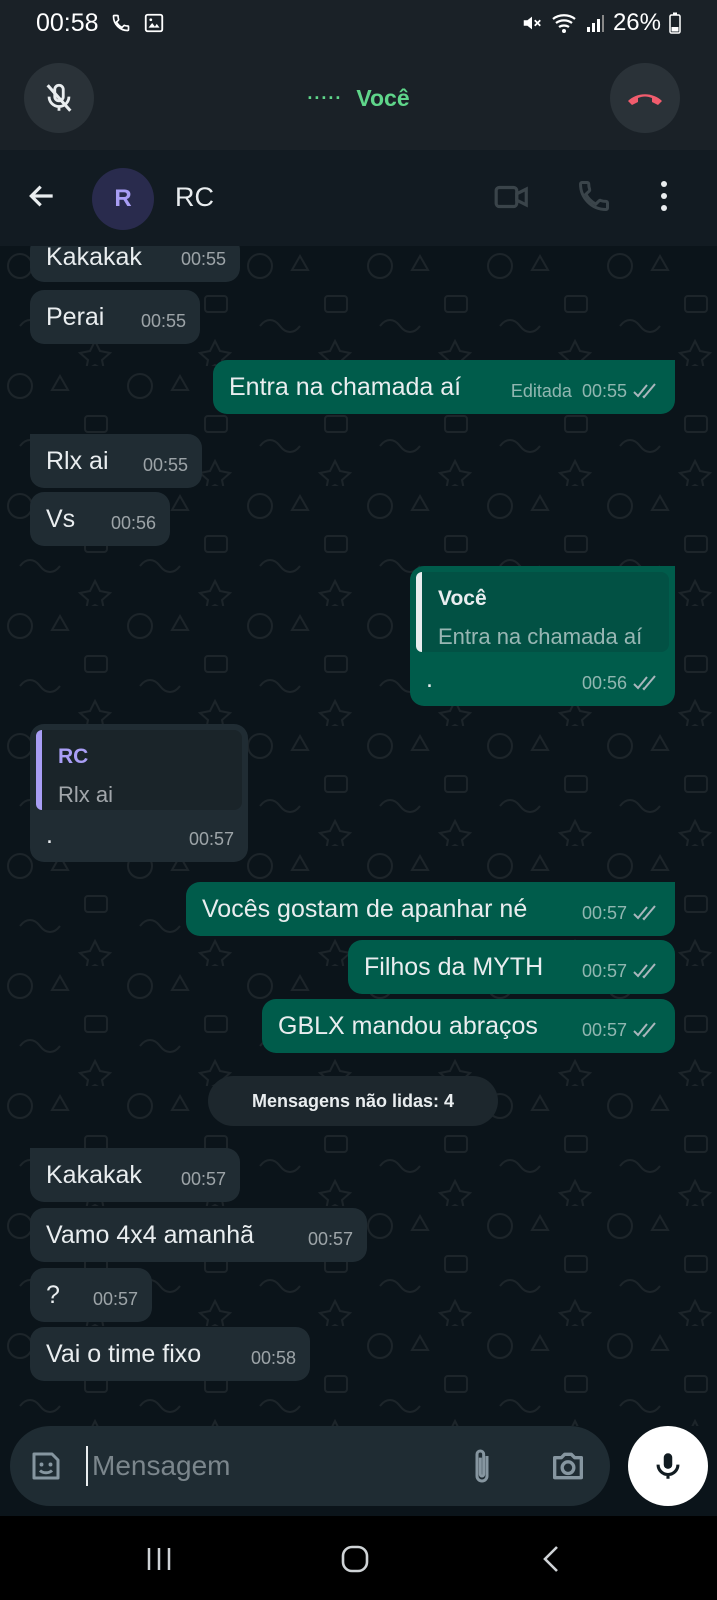 The width and height of the screenshot is (717, 1600). I want to click on attach-icon, so click(482, 1466).